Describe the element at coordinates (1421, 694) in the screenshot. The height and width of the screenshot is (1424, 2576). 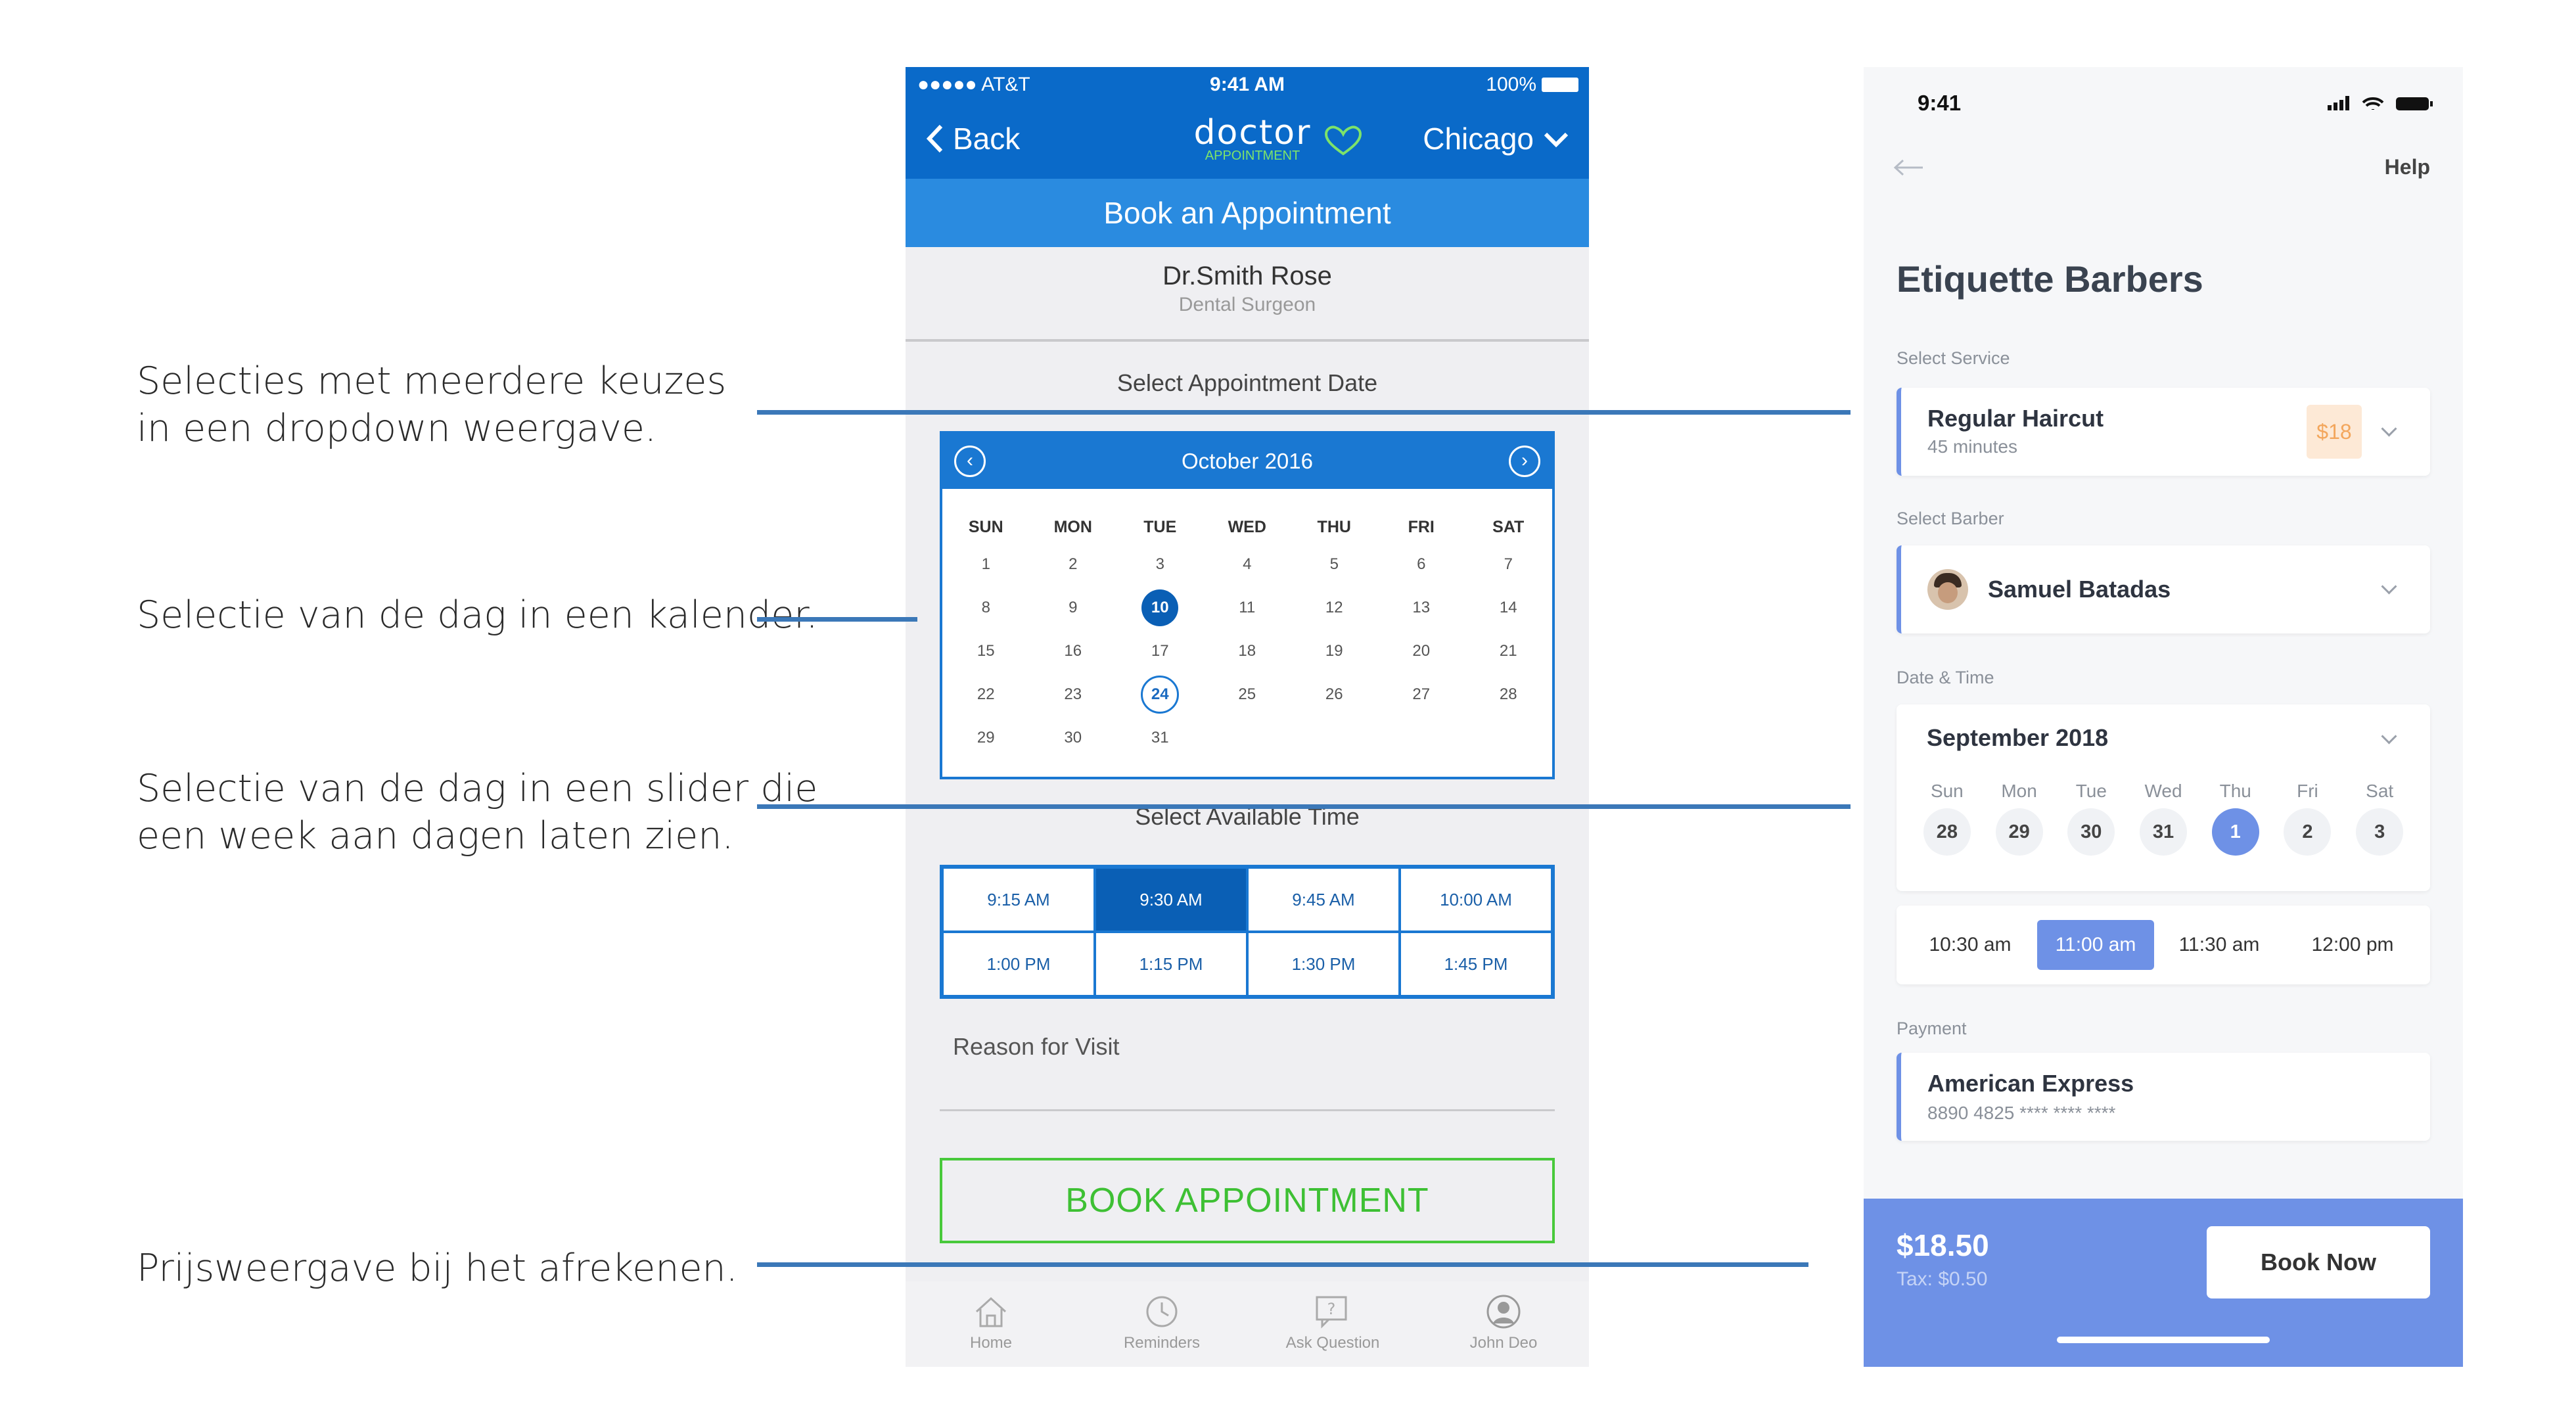
I see `calendar-day: 27` at that location.